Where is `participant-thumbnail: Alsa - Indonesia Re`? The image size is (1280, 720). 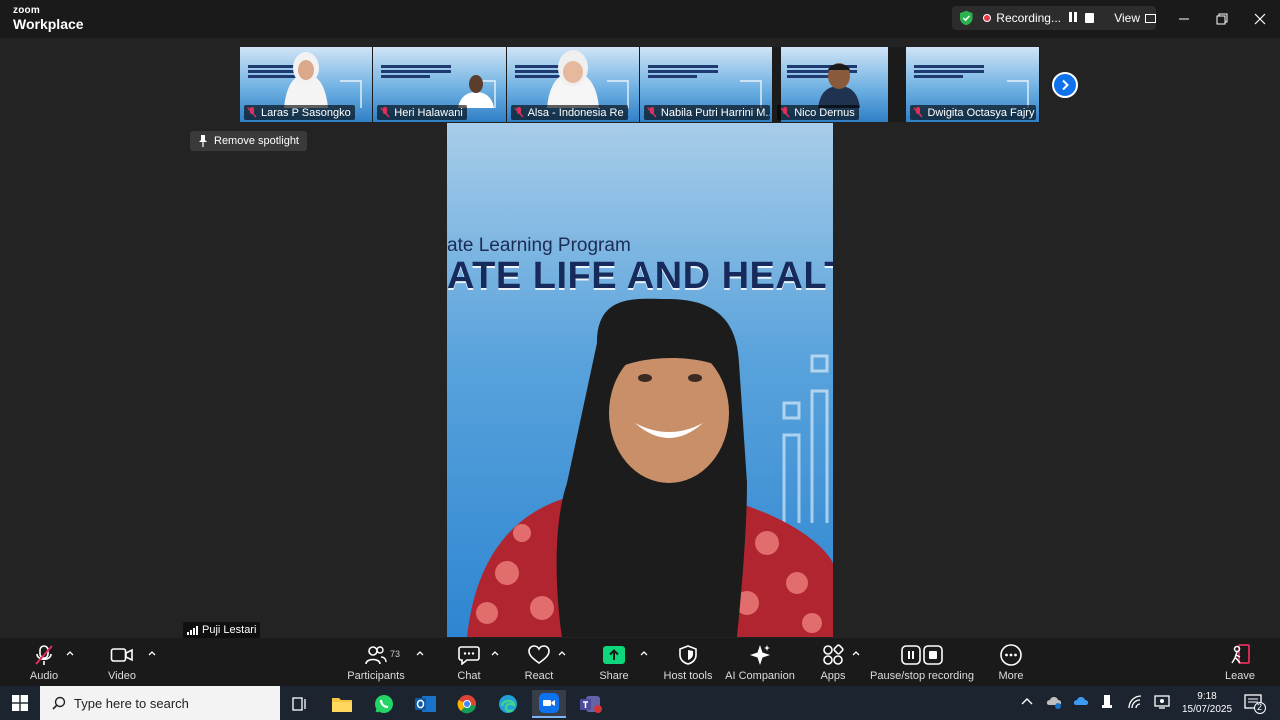
participant-thumbnail: Alsa - Indonesia Re is located at coordinates (573, 84).